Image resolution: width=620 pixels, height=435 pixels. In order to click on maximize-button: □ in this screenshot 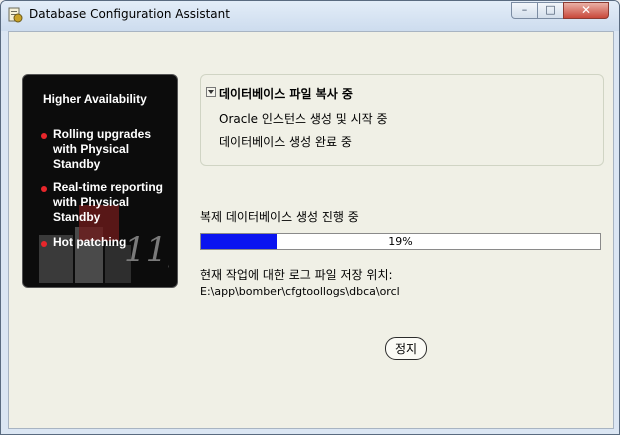, I will do `click(550, 10)`.